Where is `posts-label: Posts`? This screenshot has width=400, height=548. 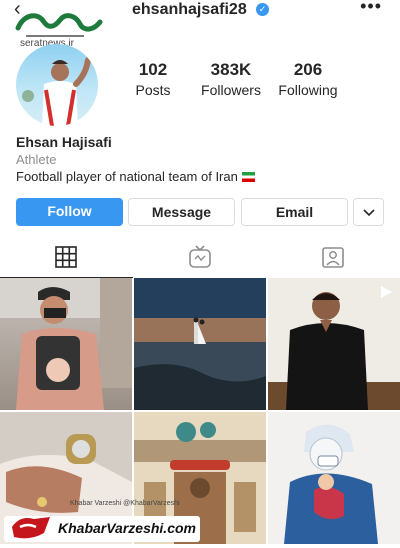 posts-label: Posts is located at coordinates (153, 90).